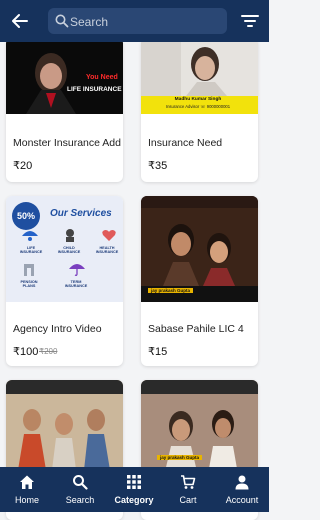  I want to click on discount-badge: 50%, so click(26, 216).